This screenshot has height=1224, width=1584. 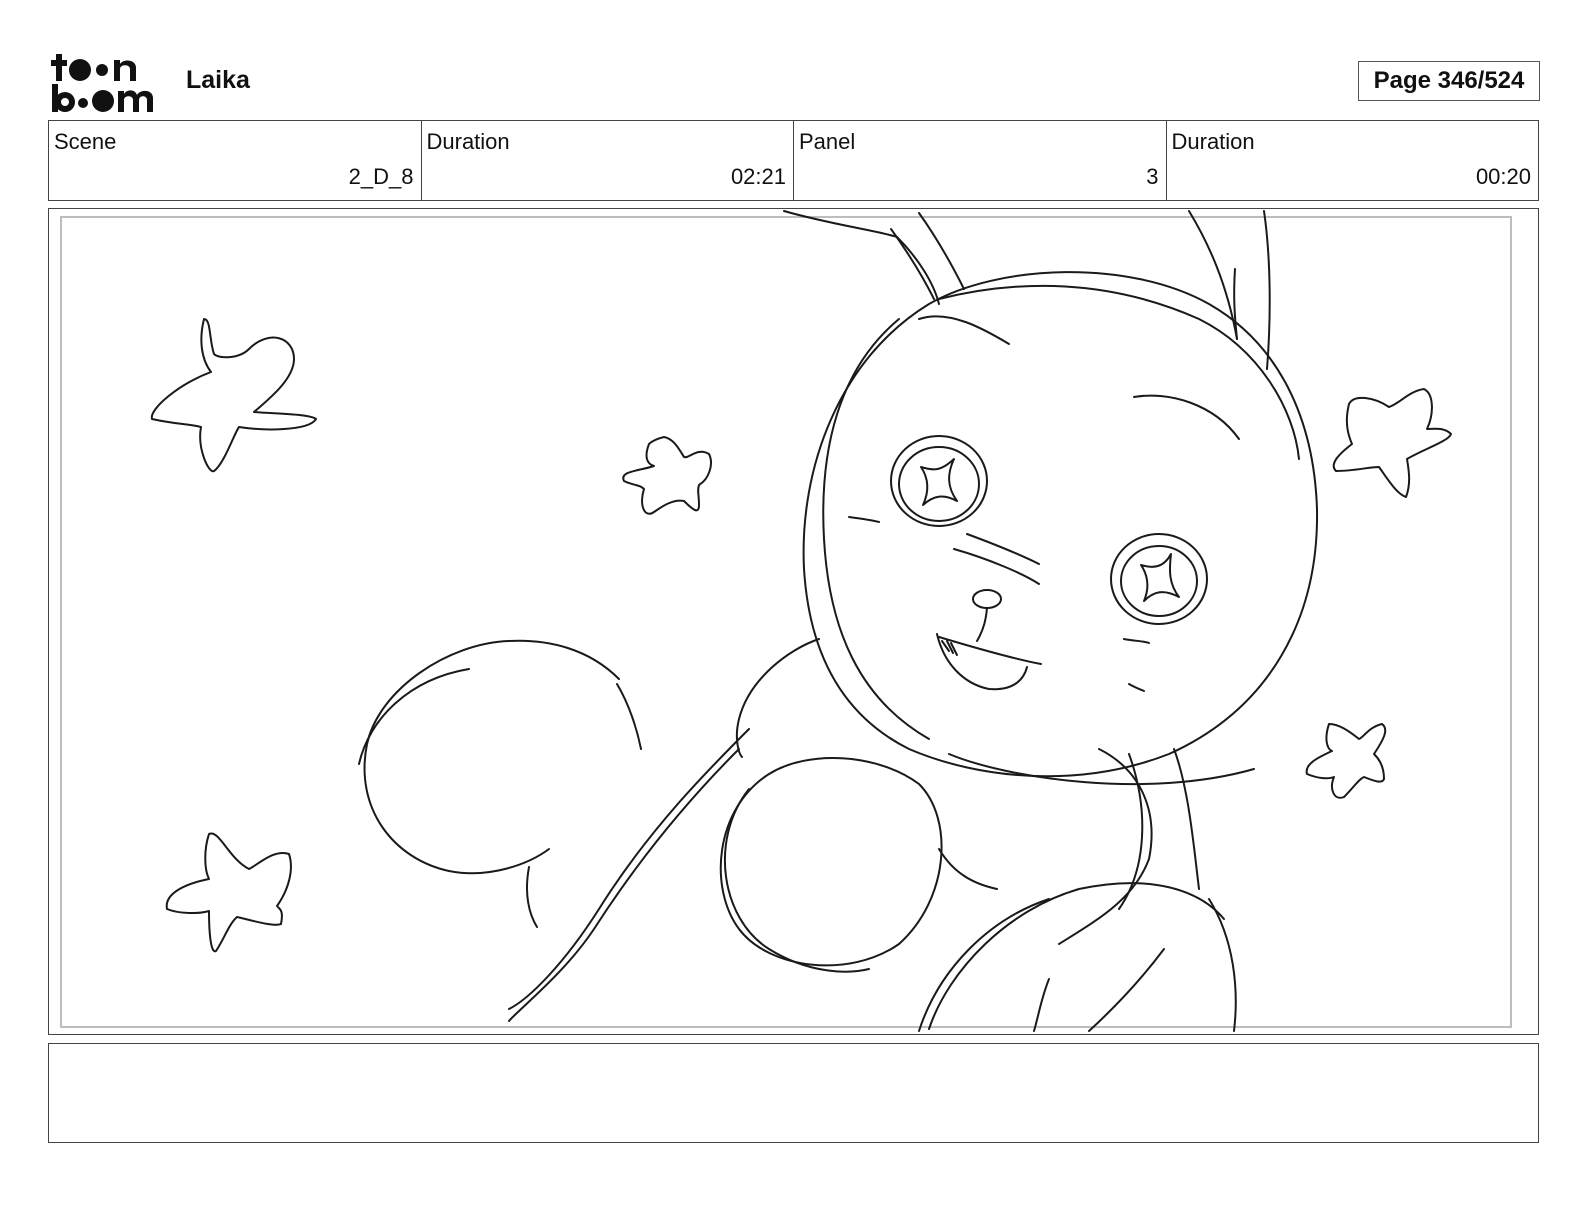 What do you see at coordinates (608, 160) in the screenshot?
I see `scene-duration-cell: Duration 02:21` at bounding box center [608, 160].